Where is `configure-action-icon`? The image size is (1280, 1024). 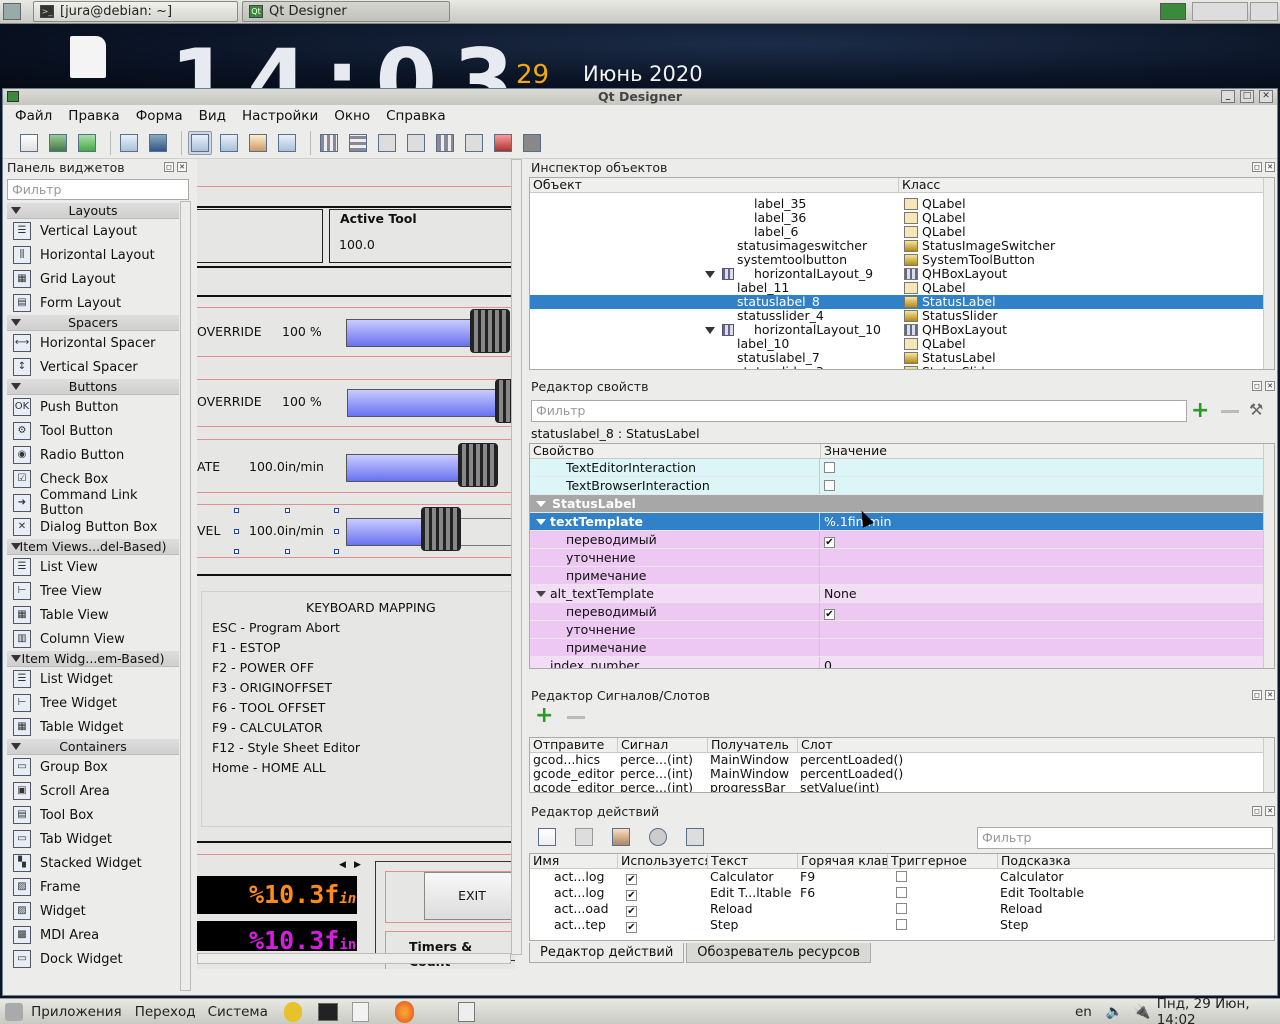
configure-action-icon is located at coordinates (695, 837).